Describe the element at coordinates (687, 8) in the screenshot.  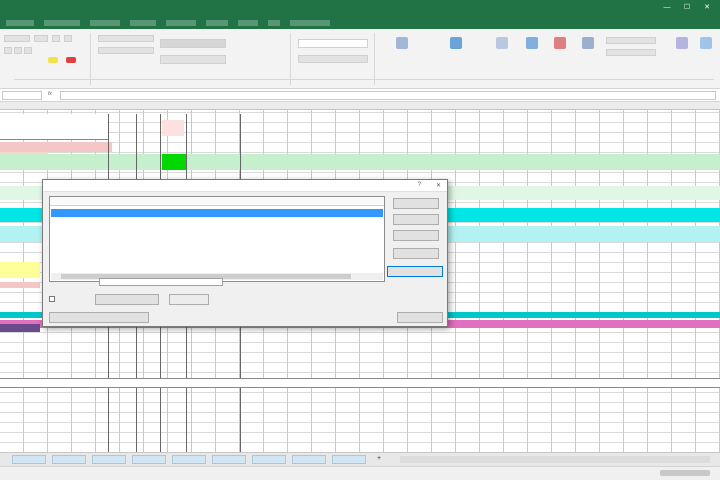
I see `maximize-icon: ☐` at that location.